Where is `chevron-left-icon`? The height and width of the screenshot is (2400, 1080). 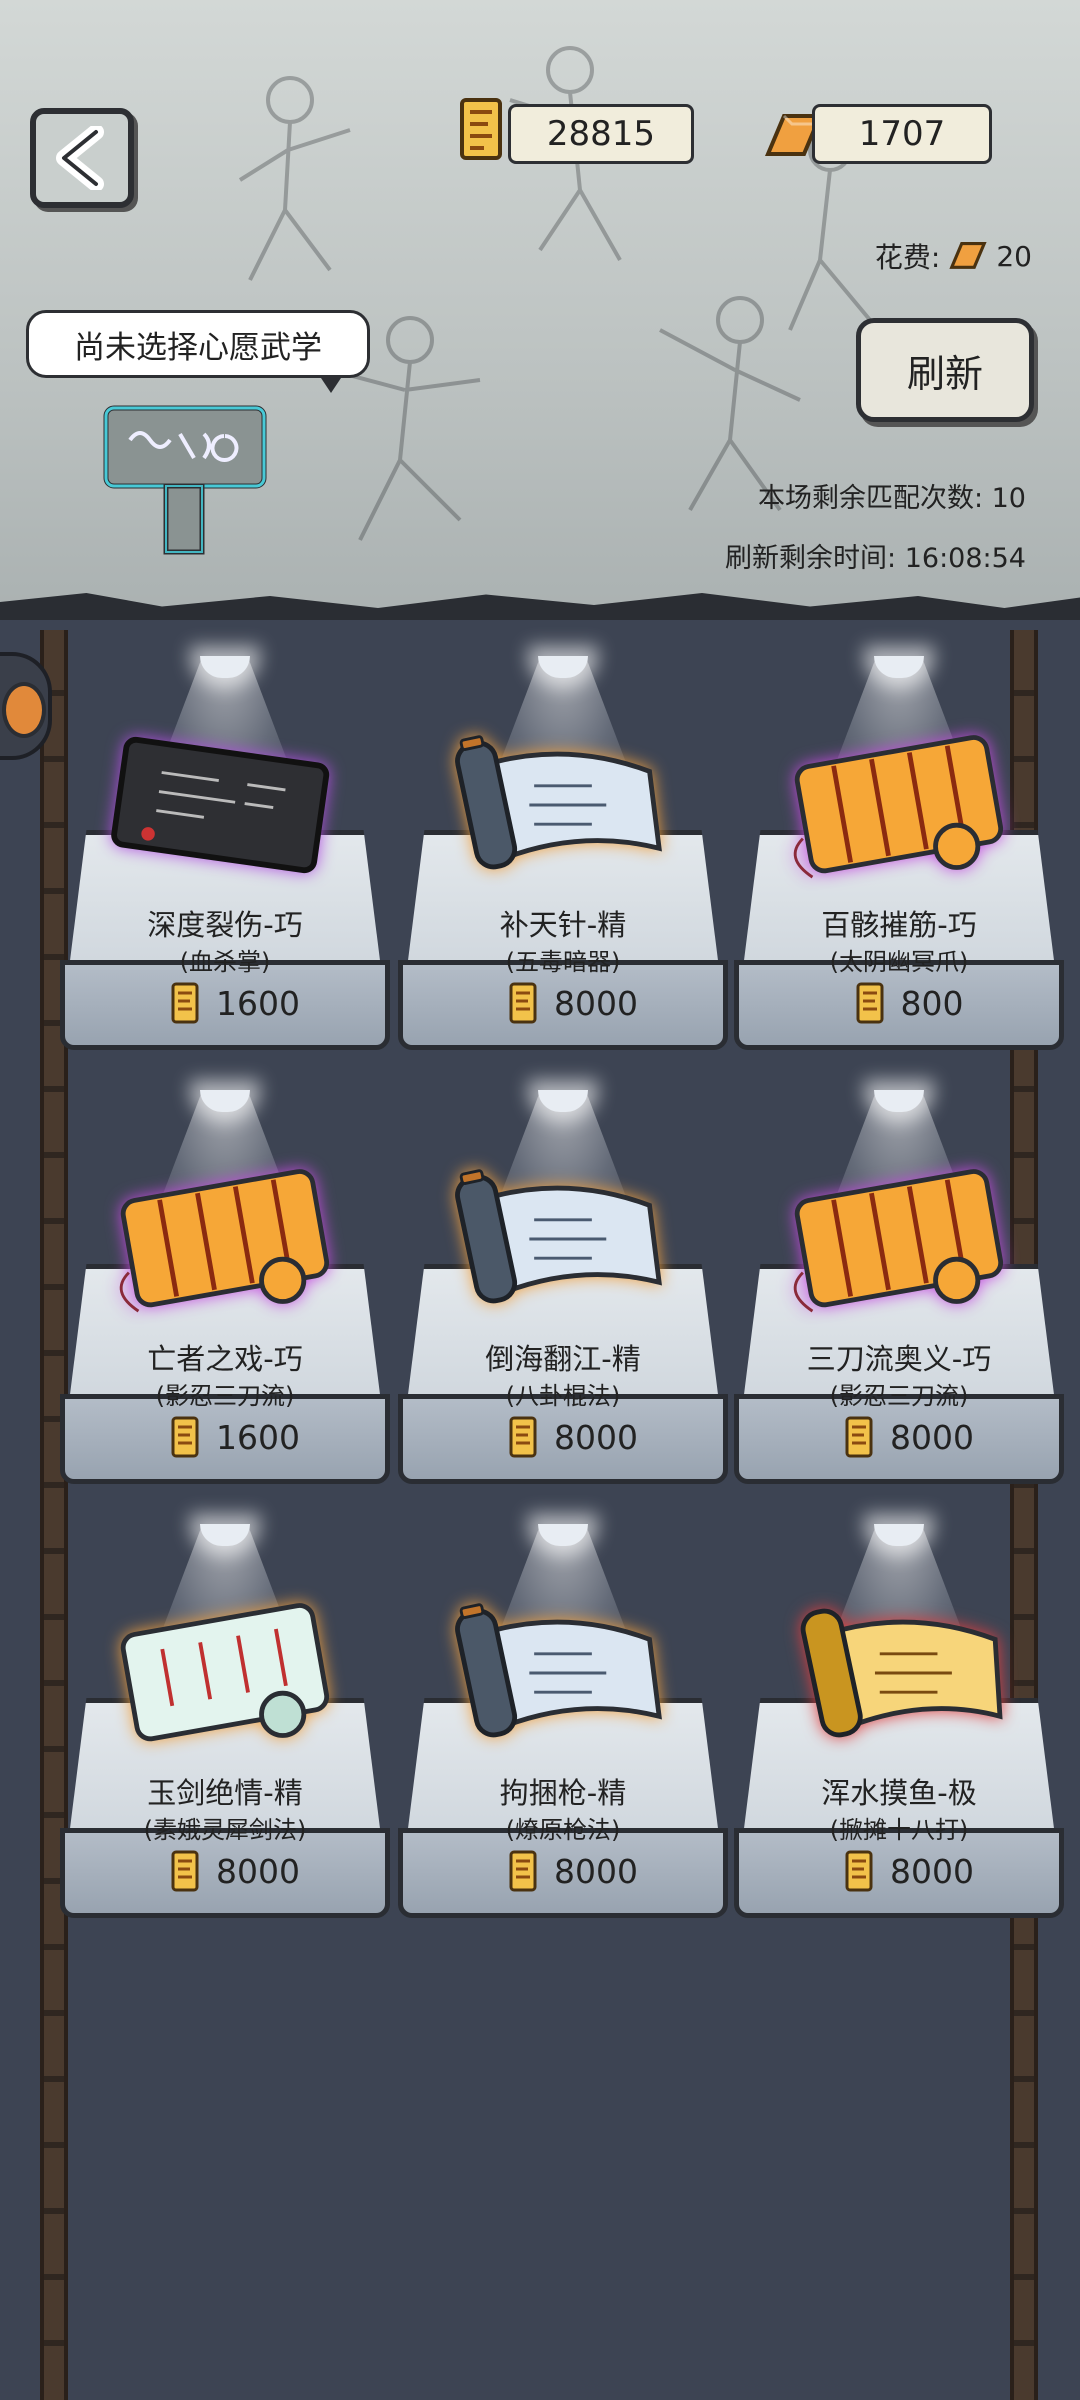
chevron-left-icon is located at coordinates (80, 158).